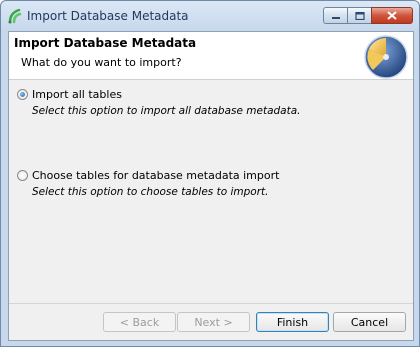  I want to click on page-subtitle: What do you want to import?, so click(101, 62).